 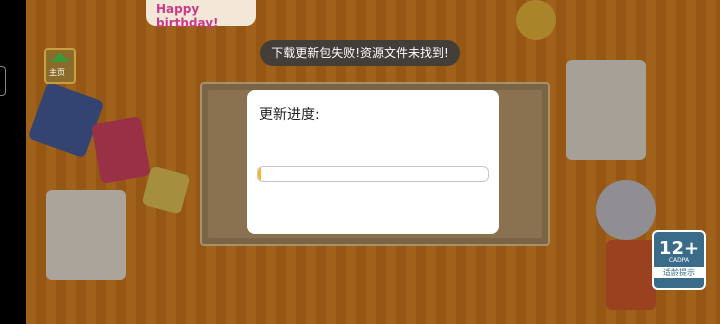 What do you see at coordinates (57, 72) in the screenshot?
I see `home-label: 主页` at bounding box center [57, 72].